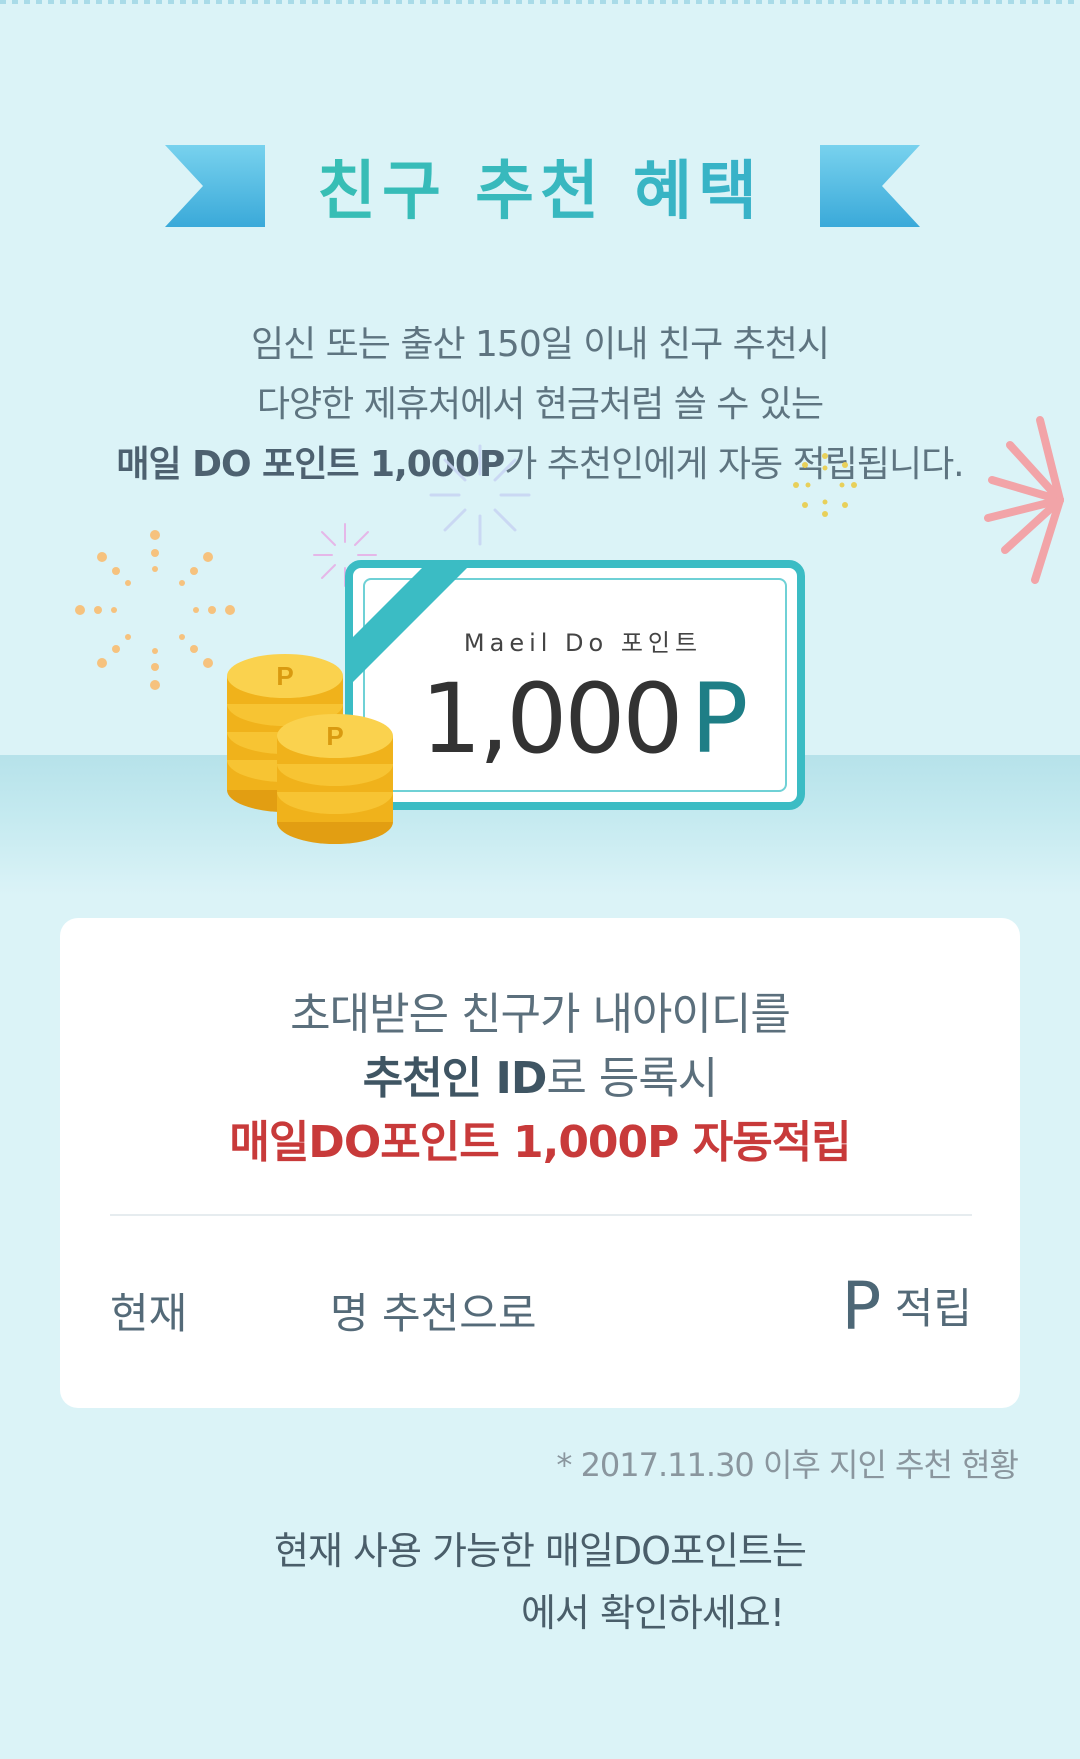 This screenshot has height=1759, width=1080. What do you see at coordinates (334, 736) in the screenshot?
I see `coin-mark-front: P` at bounding box center [334, 736].